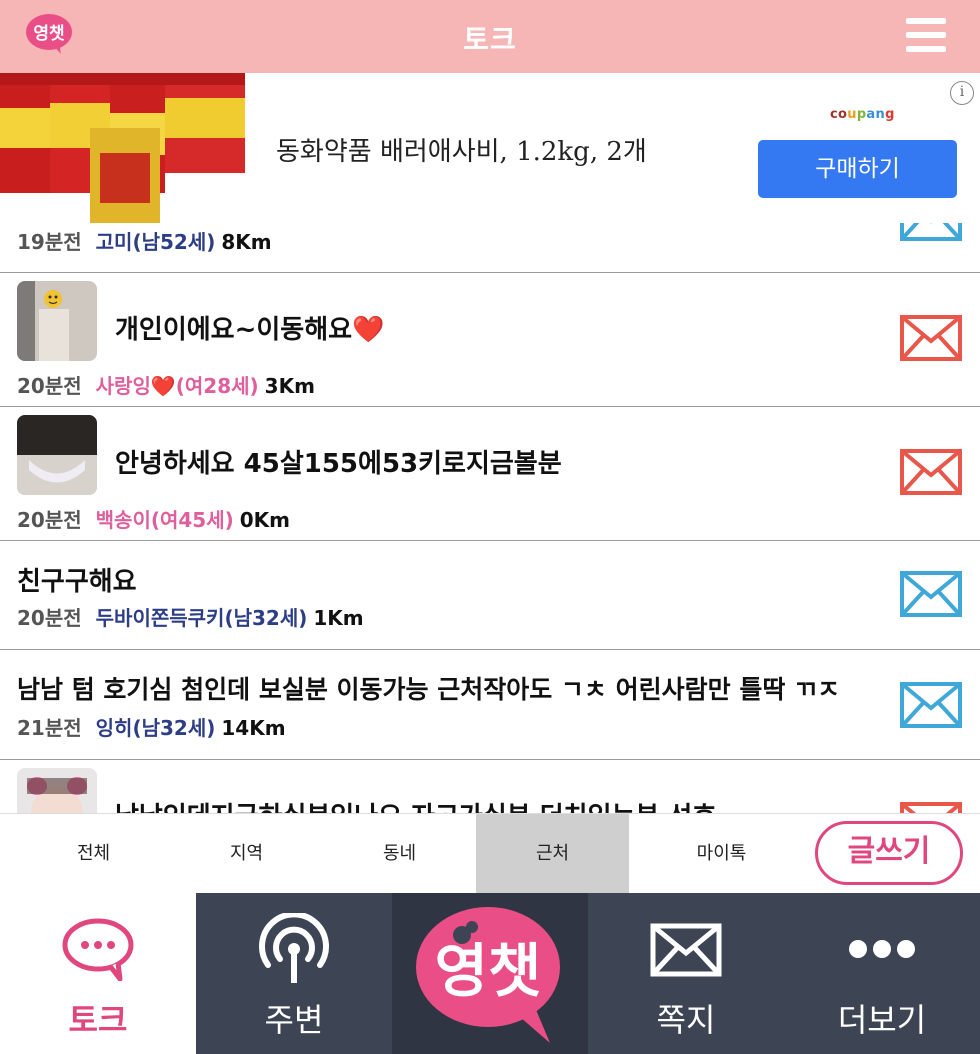 The height and width of the screenshot is (1054, 980). Describe the element at coordinates (265, 520) in the screenshot. I see `post-distance: 0Km` at that location.